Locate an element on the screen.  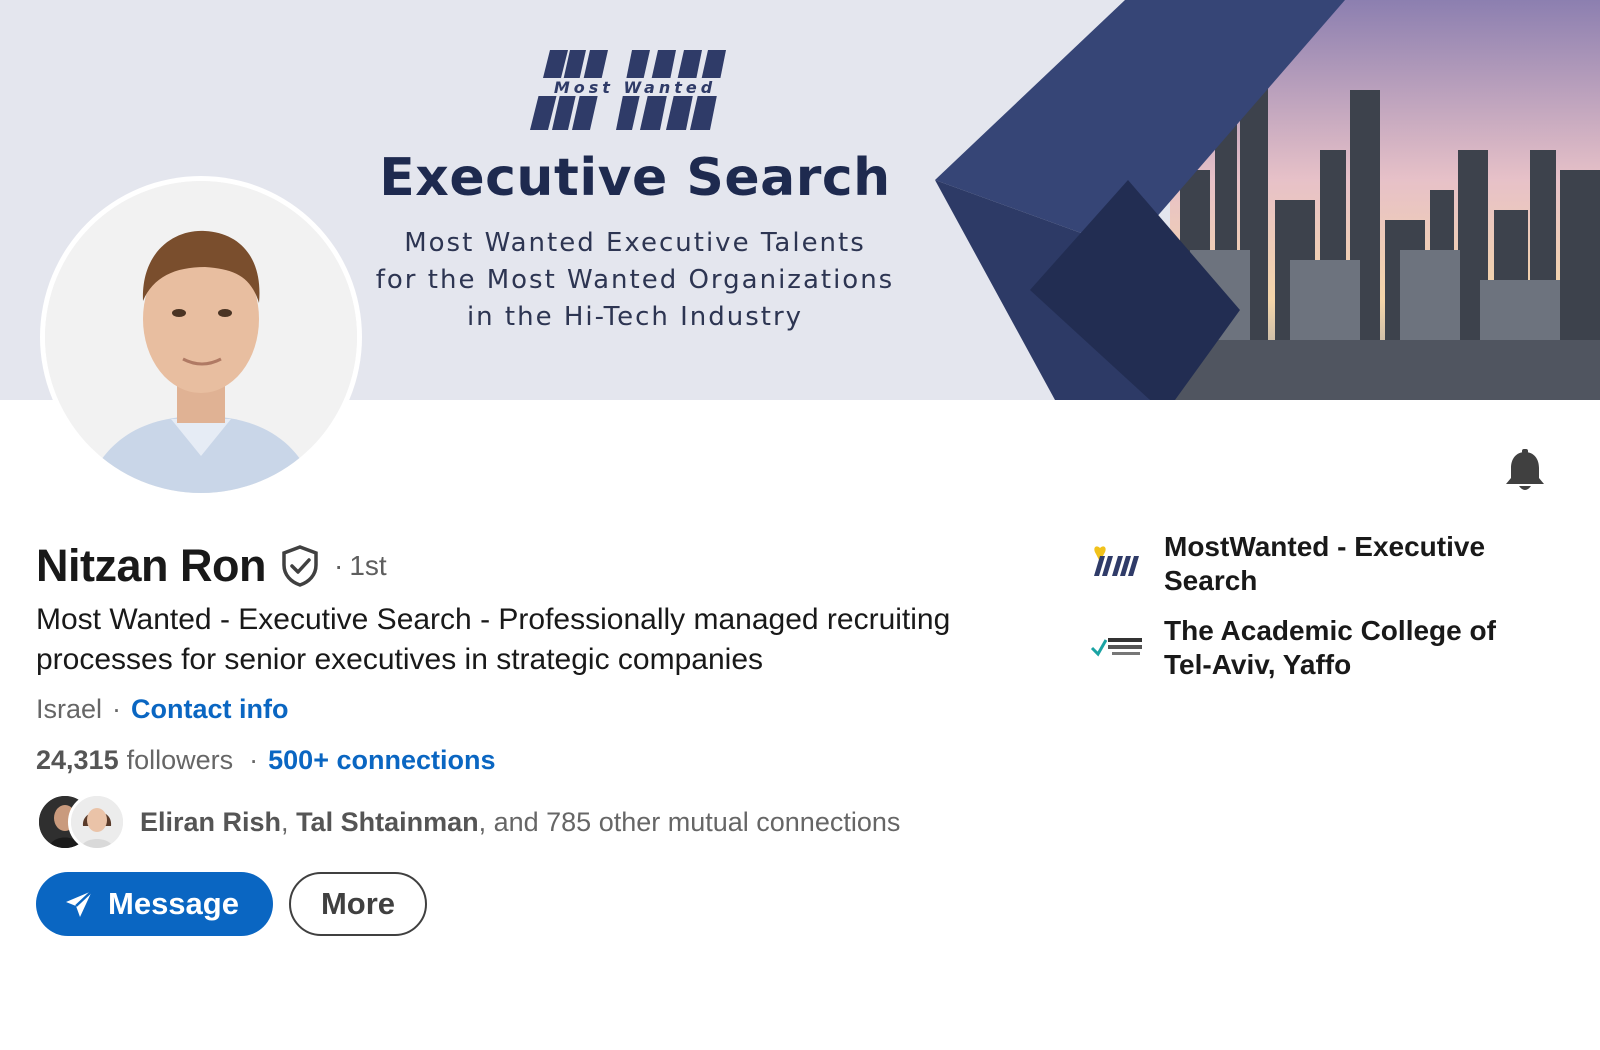
org-mostwanted: MostWanted - Executive Search is located at coordinates (1317, 564).